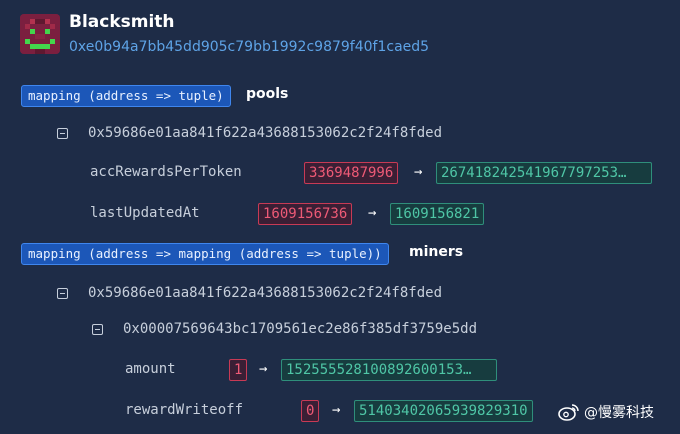 This screenshot has width=680, height=434. Describe the element at coordinates (619, 413) in the screenshot. I see `watermark-text: @慢雾科技` at that location.